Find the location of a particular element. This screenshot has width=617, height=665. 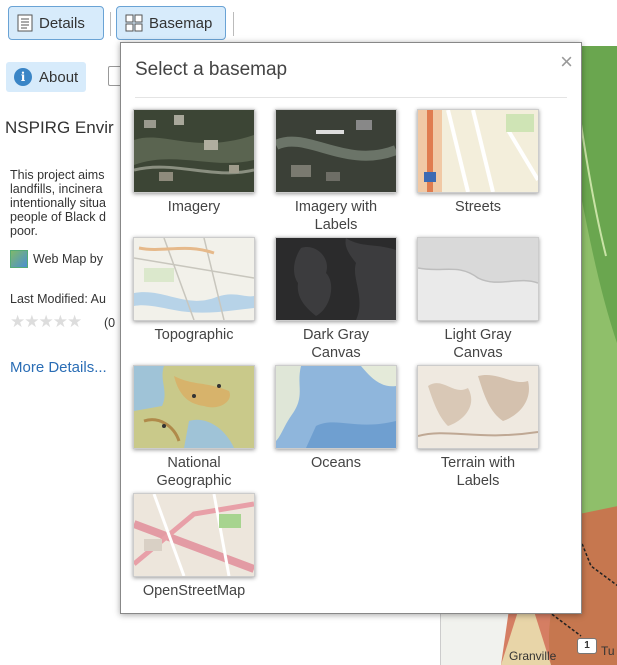

basemap-label: Imagery with Labels is located at coordinates (336, 216).